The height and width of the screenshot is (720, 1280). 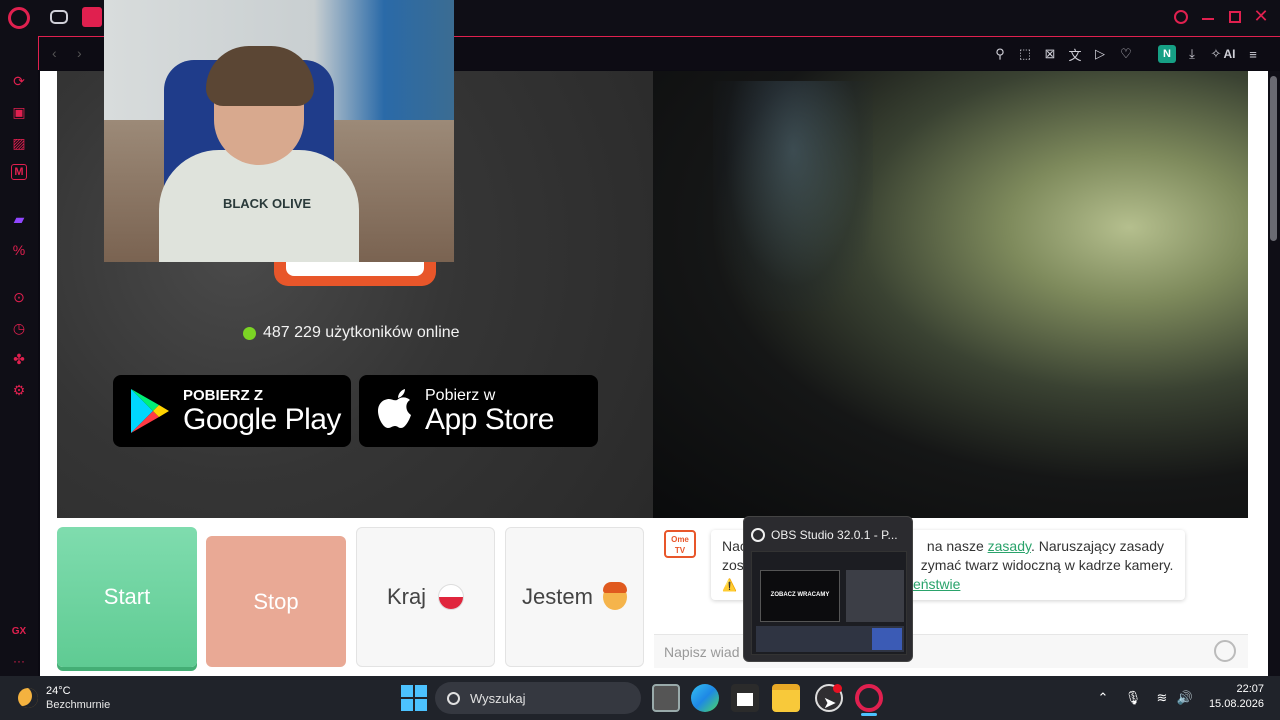 What do you see at coordinates (267, 203) in the screenshot?
I see `webcam-shirt-print: BLACK OLIVE` at bounding box center [267, 203].